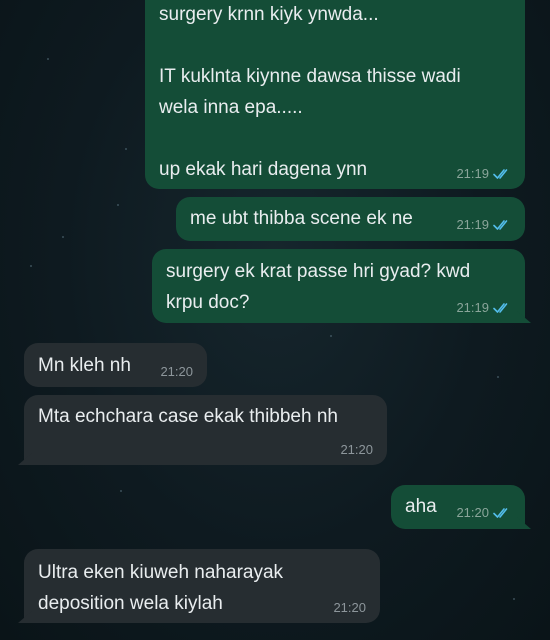 The width and height of the screenshot is (550, 640). I want to click on message-outgoing: aha 21:20, so click(461, 507).